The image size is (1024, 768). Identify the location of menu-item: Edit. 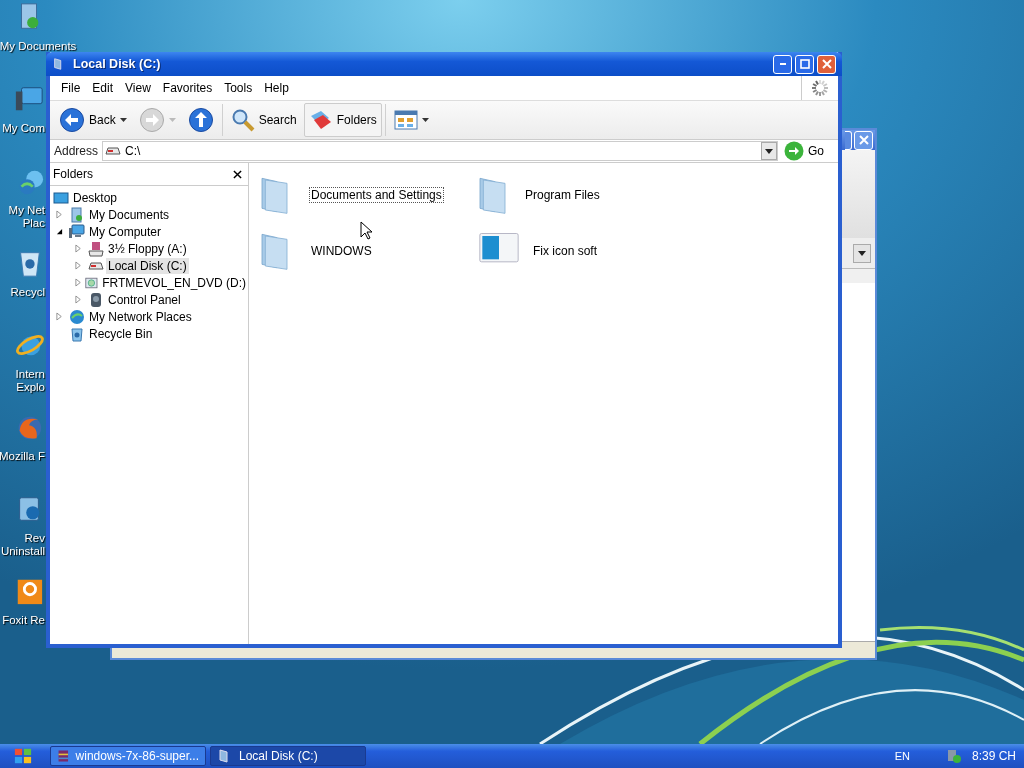
(103, 88).